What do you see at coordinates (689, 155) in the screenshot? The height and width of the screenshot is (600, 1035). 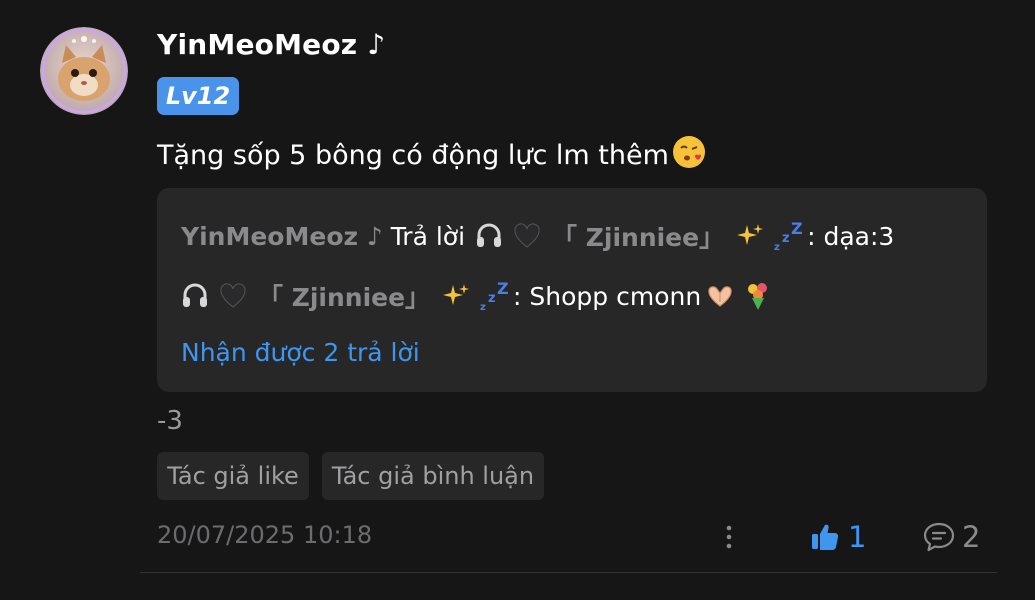 I see `kissing-face-icon` at bounding box center [689, 155].